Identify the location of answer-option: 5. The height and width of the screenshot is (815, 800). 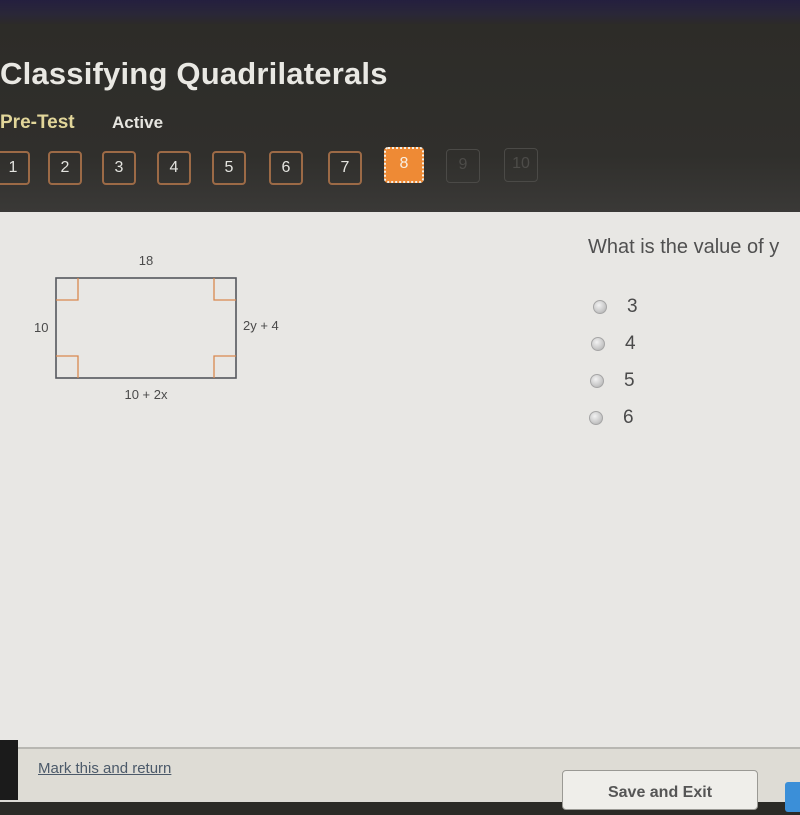
(614, 380).